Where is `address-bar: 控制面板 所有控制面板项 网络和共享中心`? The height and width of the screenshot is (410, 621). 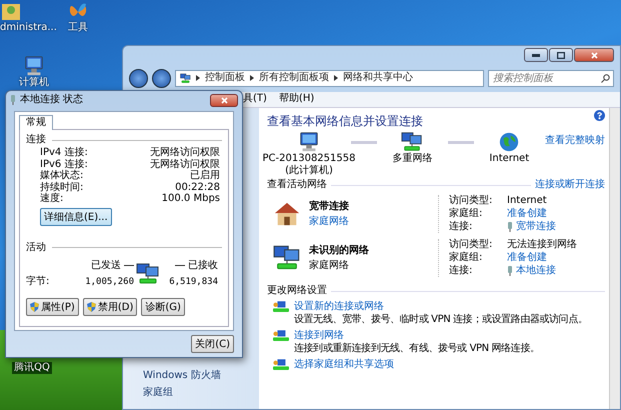
address-bar: 控制面板 所有控制面板项 网络和共享中心 is located at coordinates (329, 78).